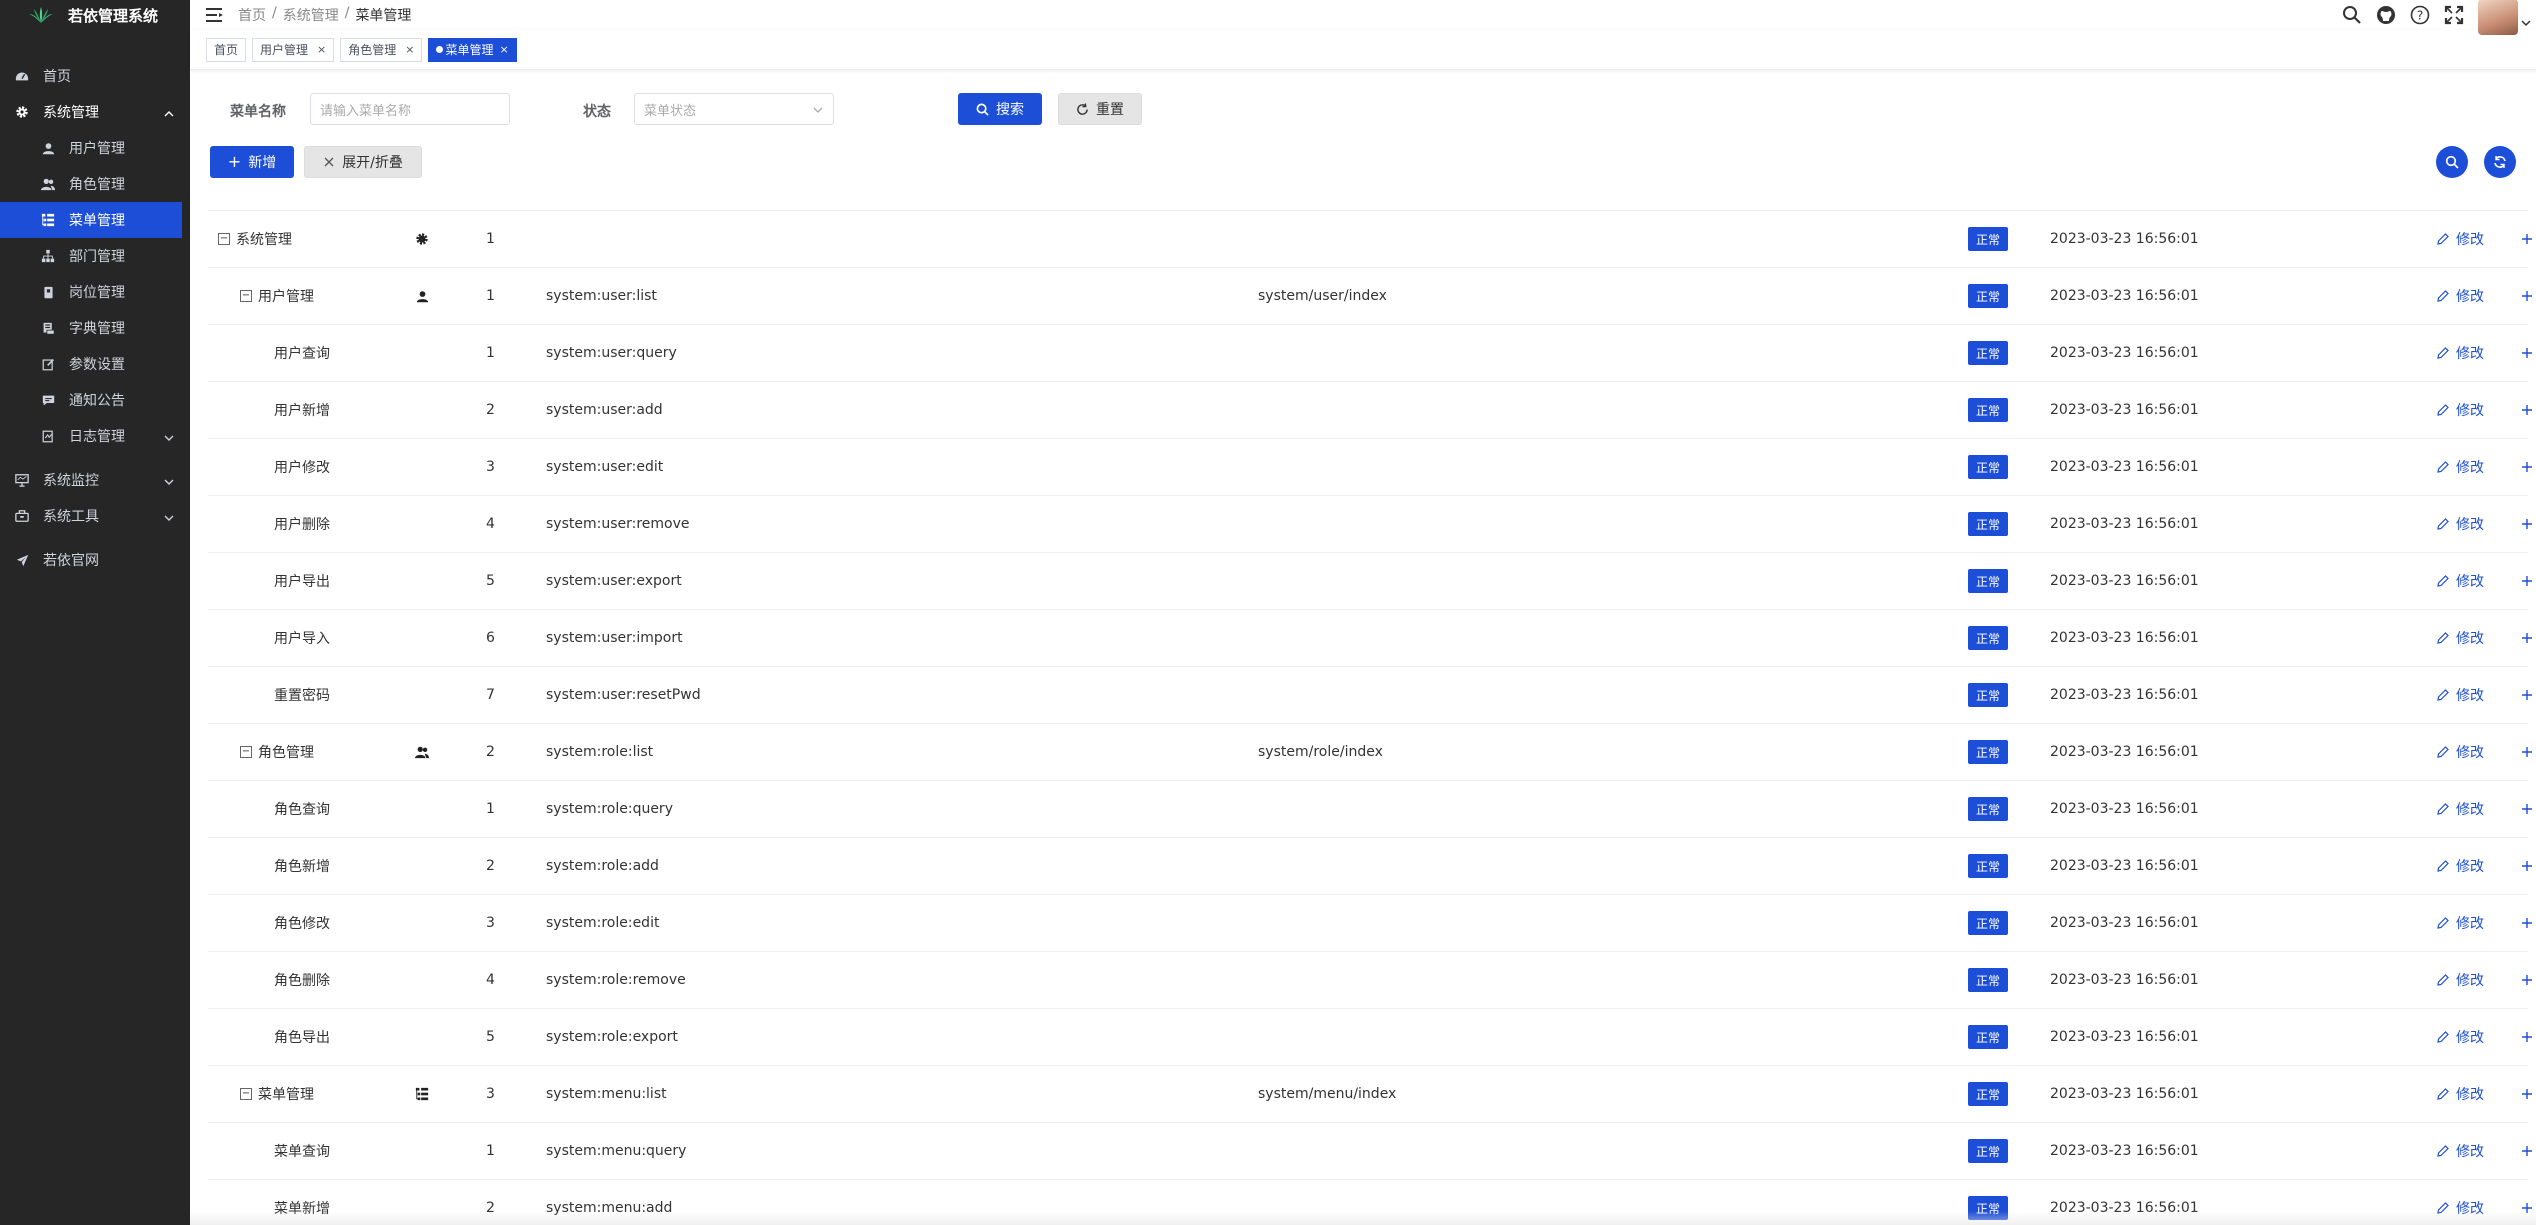  What do you see at coordinates (252, 162) in the screenshot?
I see `add-button: + 新增` at bounding box center [252, 162].